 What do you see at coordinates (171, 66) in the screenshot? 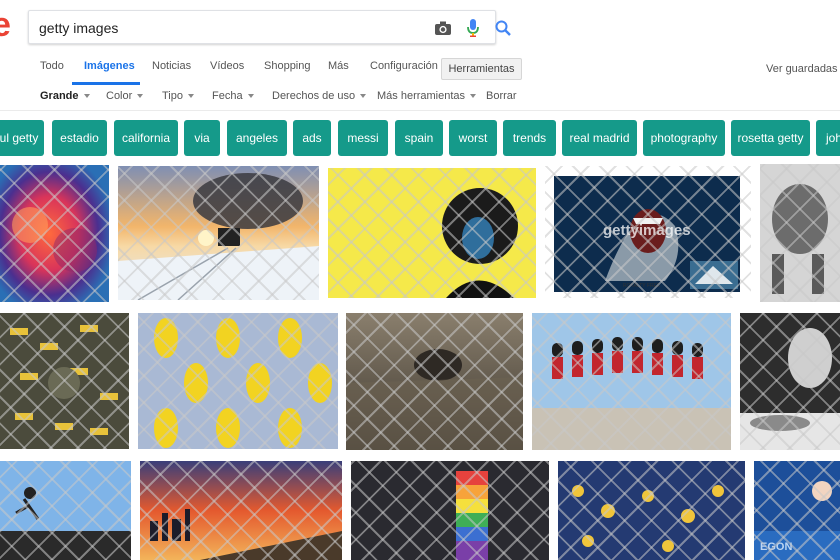
I see `tab-noticias: Noticias` at bounding box center [171, 66].